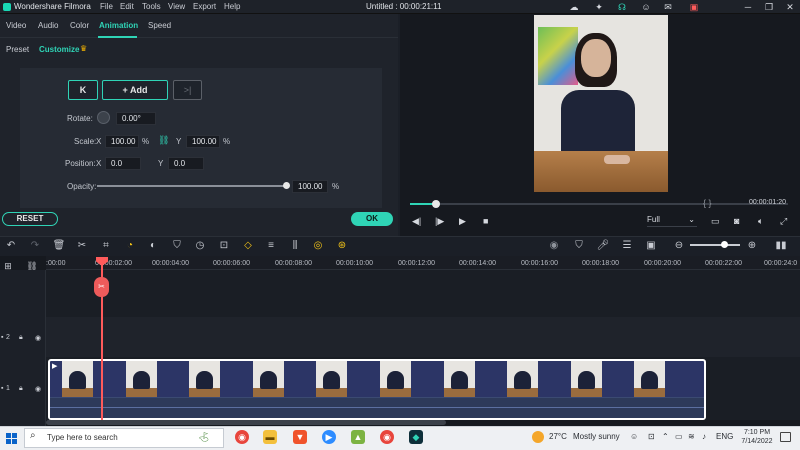  What do you see at coordinates (748, 7) in the screenshot?
I see `minimize-icon: ─` at bounding box center [748, 7].